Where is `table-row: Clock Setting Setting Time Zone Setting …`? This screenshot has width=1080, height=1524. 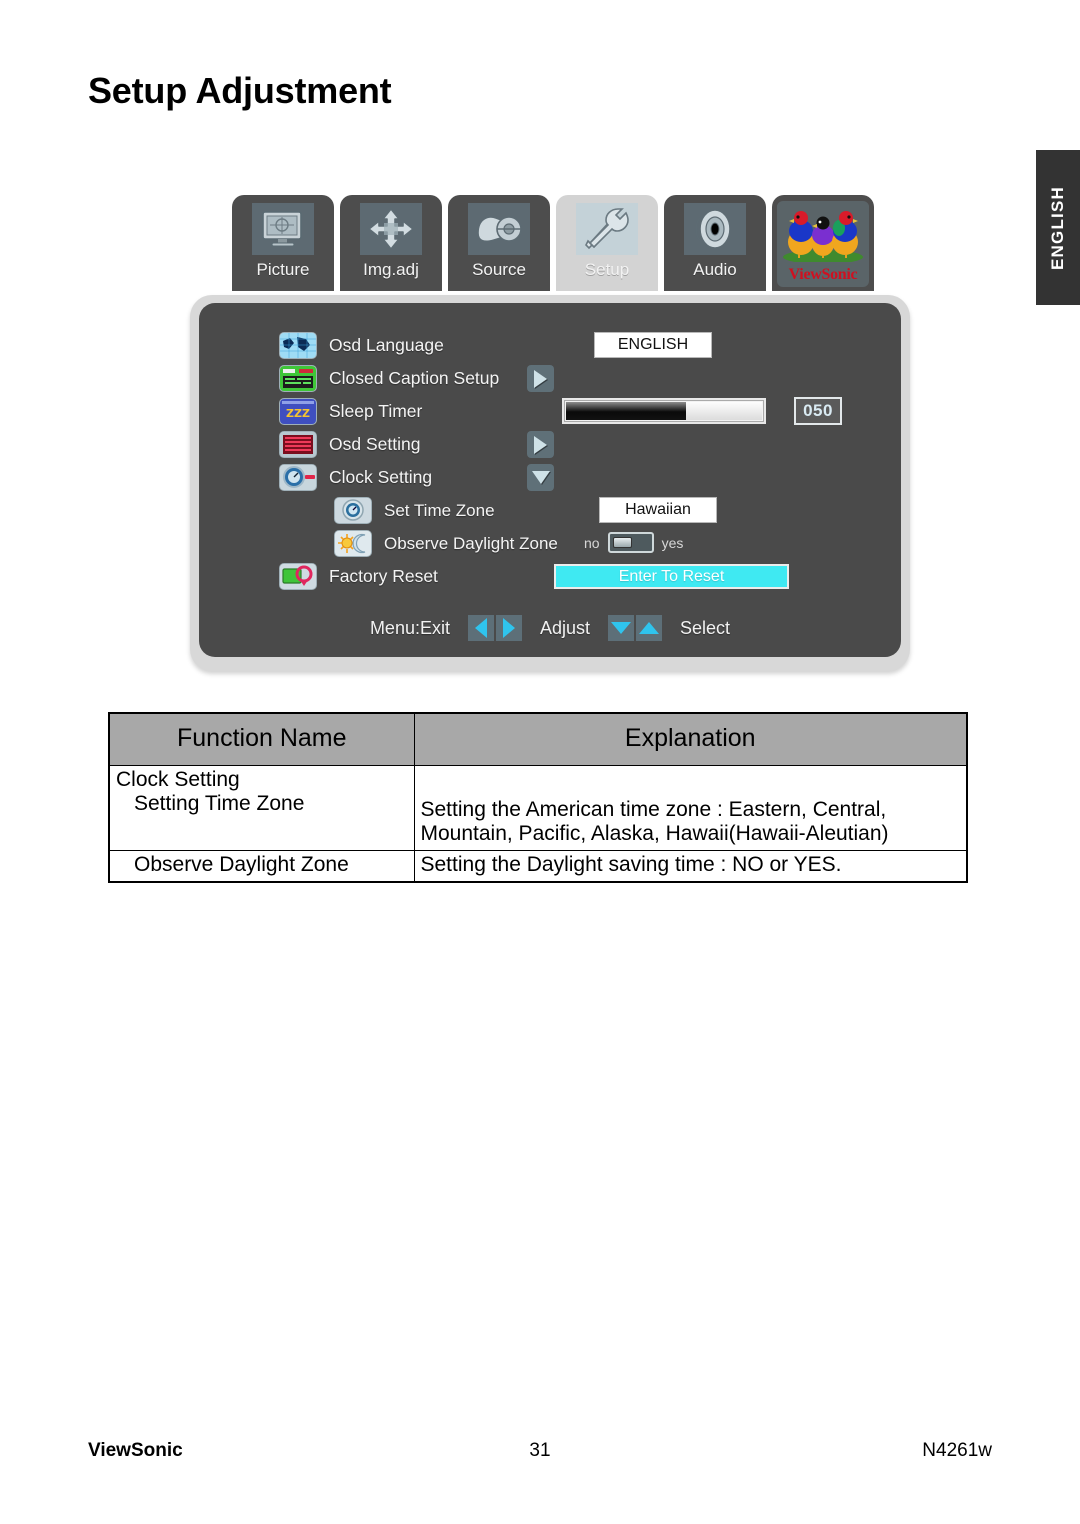
table-row: Clock Setting Setting Time Zone Setting … is located at coordinates (538, 808).